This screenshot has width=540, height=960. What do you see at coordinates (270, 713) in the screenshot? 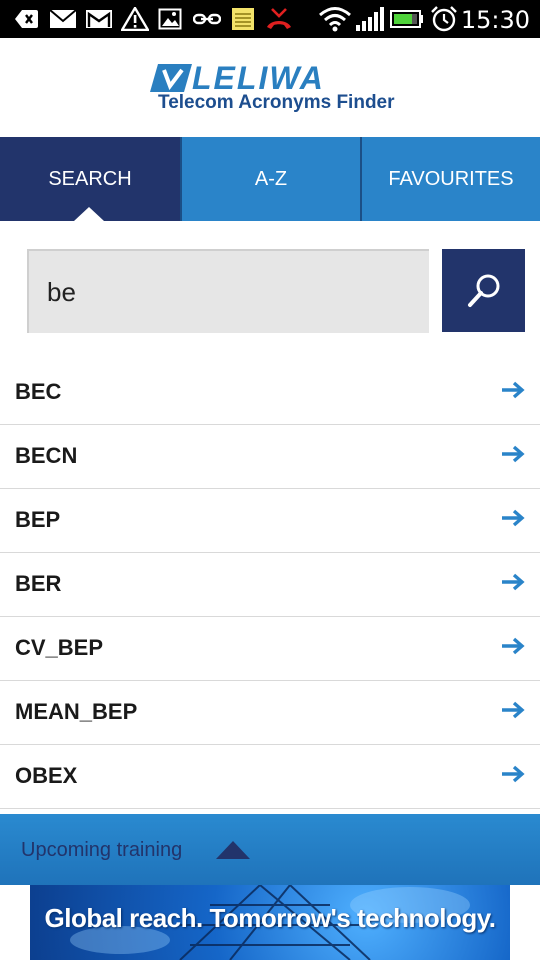
I see `list-item: MEAN_BEP` at bounding box center [270, 713].